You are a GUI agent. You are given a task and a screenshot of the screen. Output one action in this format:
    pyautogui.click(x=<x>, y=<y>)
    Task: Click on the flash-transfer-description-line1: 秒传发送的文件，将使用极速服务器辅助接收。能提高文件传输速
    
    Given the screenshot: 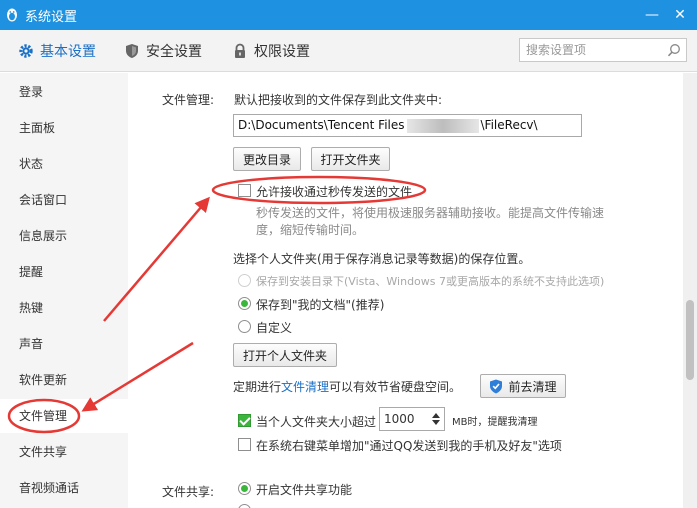 What is the action you would take?
    pyautogui.click(x=430, y=213)
    